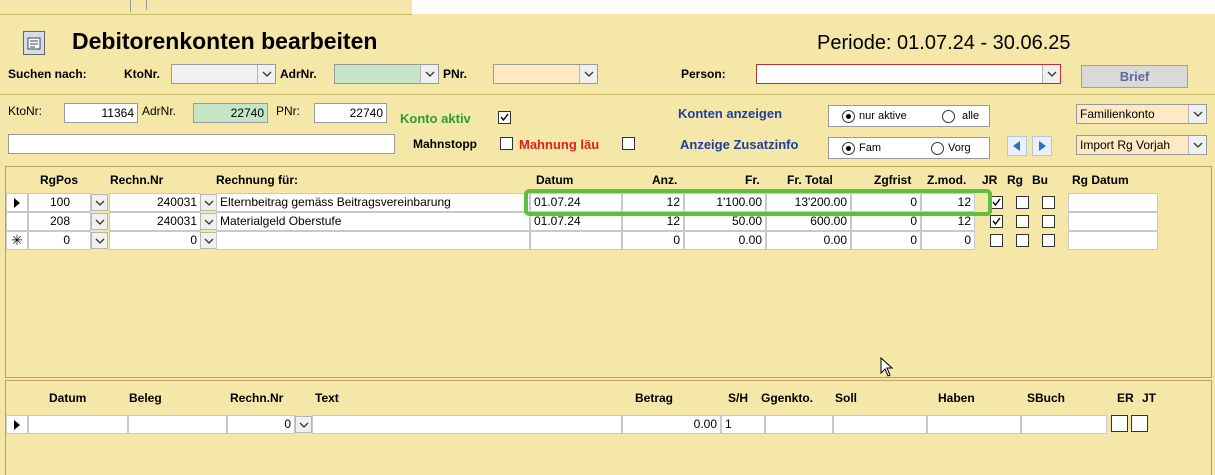 The image size is (1215, 475). I want to click on mahnung-checkbox, so click(628, 143).